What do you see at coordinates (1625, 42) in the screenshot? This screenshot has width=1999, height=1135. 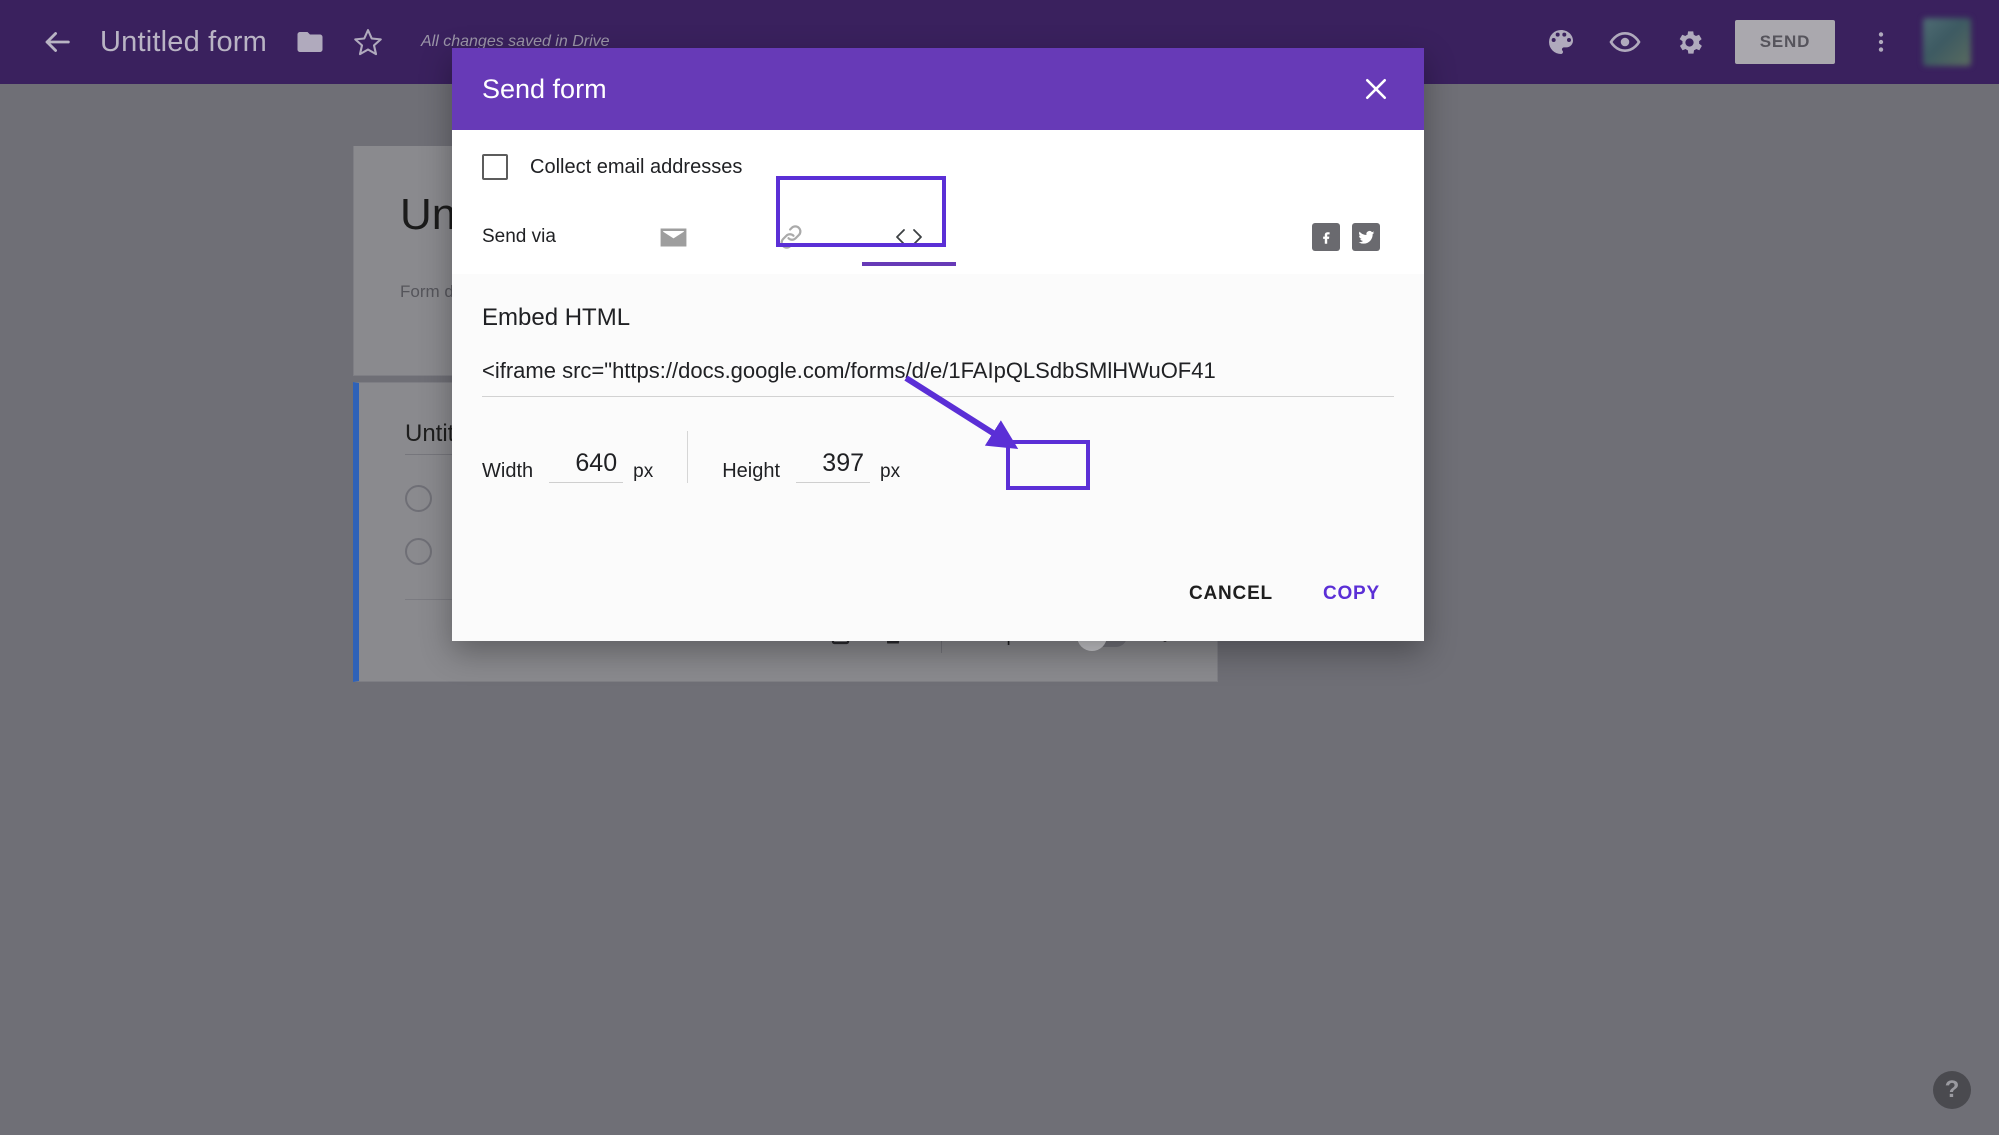 I see `eye-icon` at bounding box center [1625, 42].